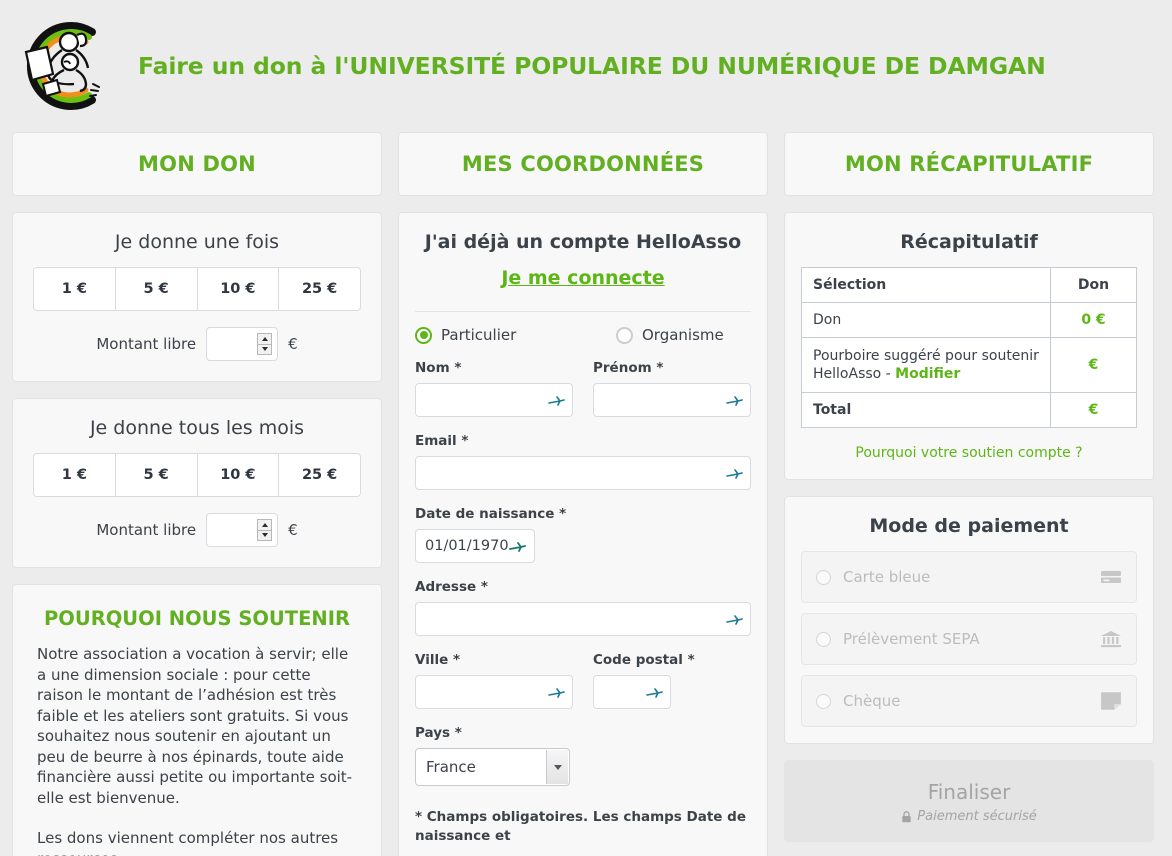 This screenshot has width=1172, height=856. Describe the element at coordinates (75, 289) in the screenshot. I see `amount-option-1: 1 €` at that location.